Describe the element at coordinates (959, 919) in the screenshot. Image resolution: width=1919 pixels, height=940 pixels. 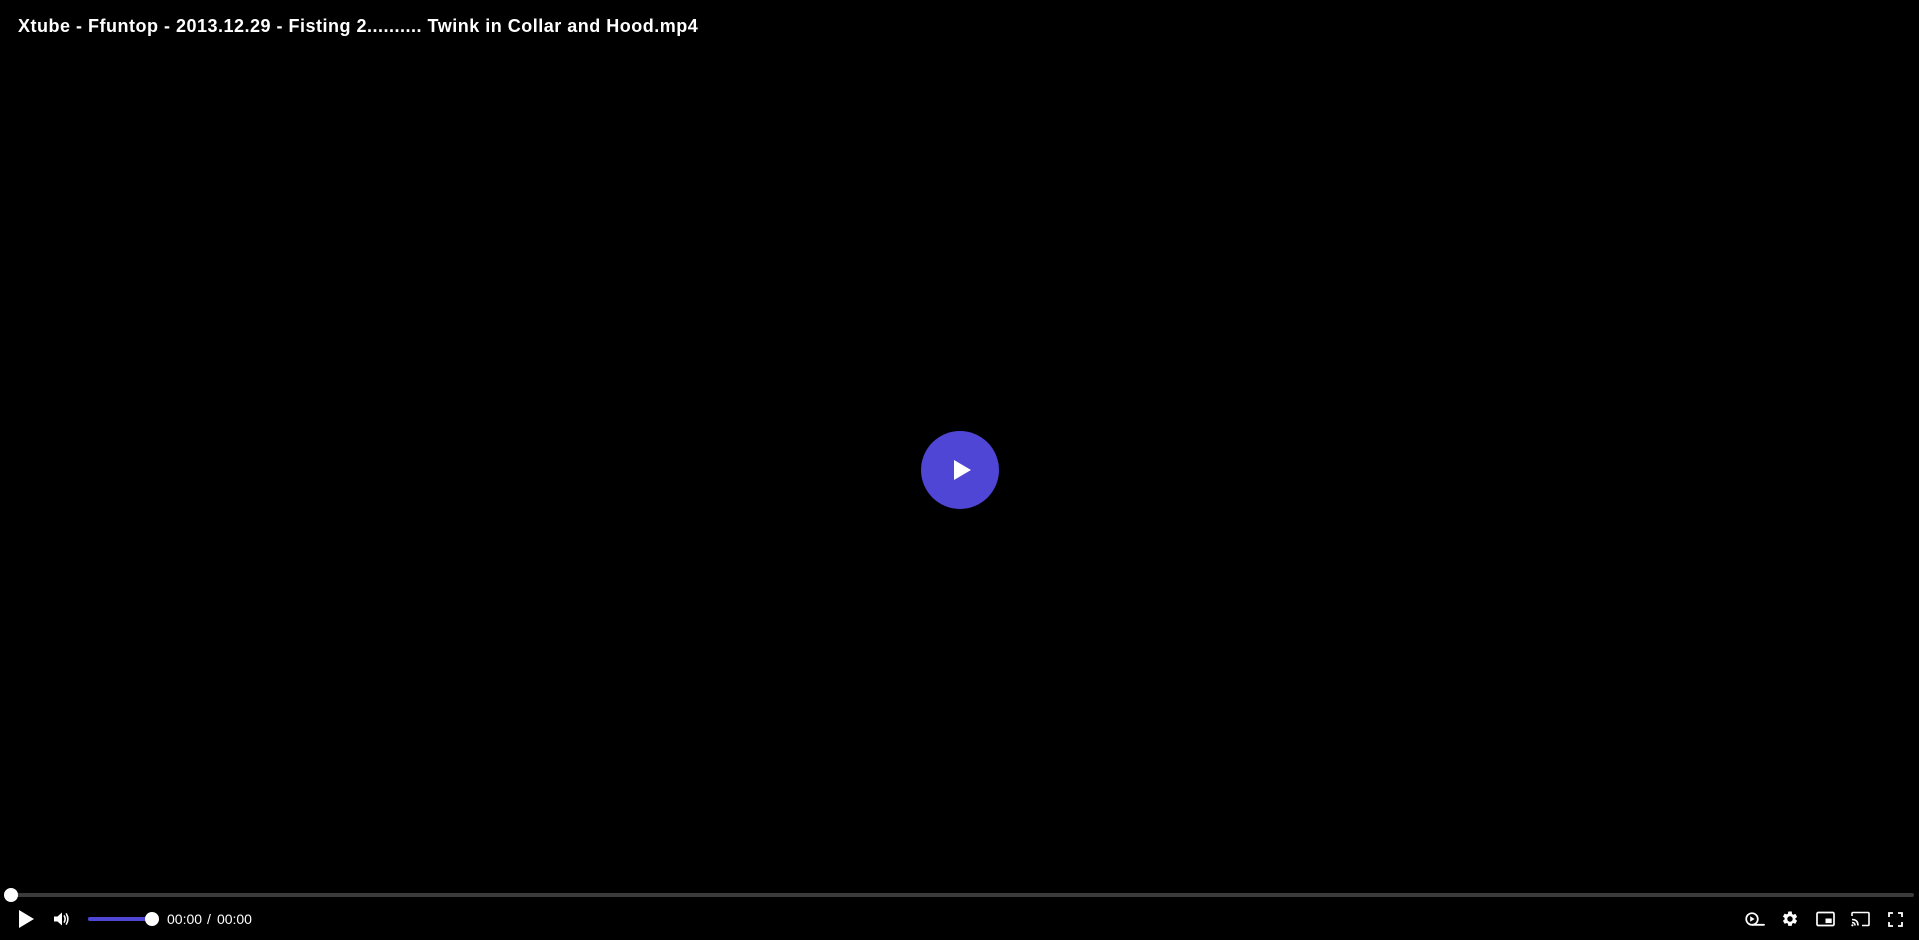
I see `control-bar: 00:00/00:00` at that location.